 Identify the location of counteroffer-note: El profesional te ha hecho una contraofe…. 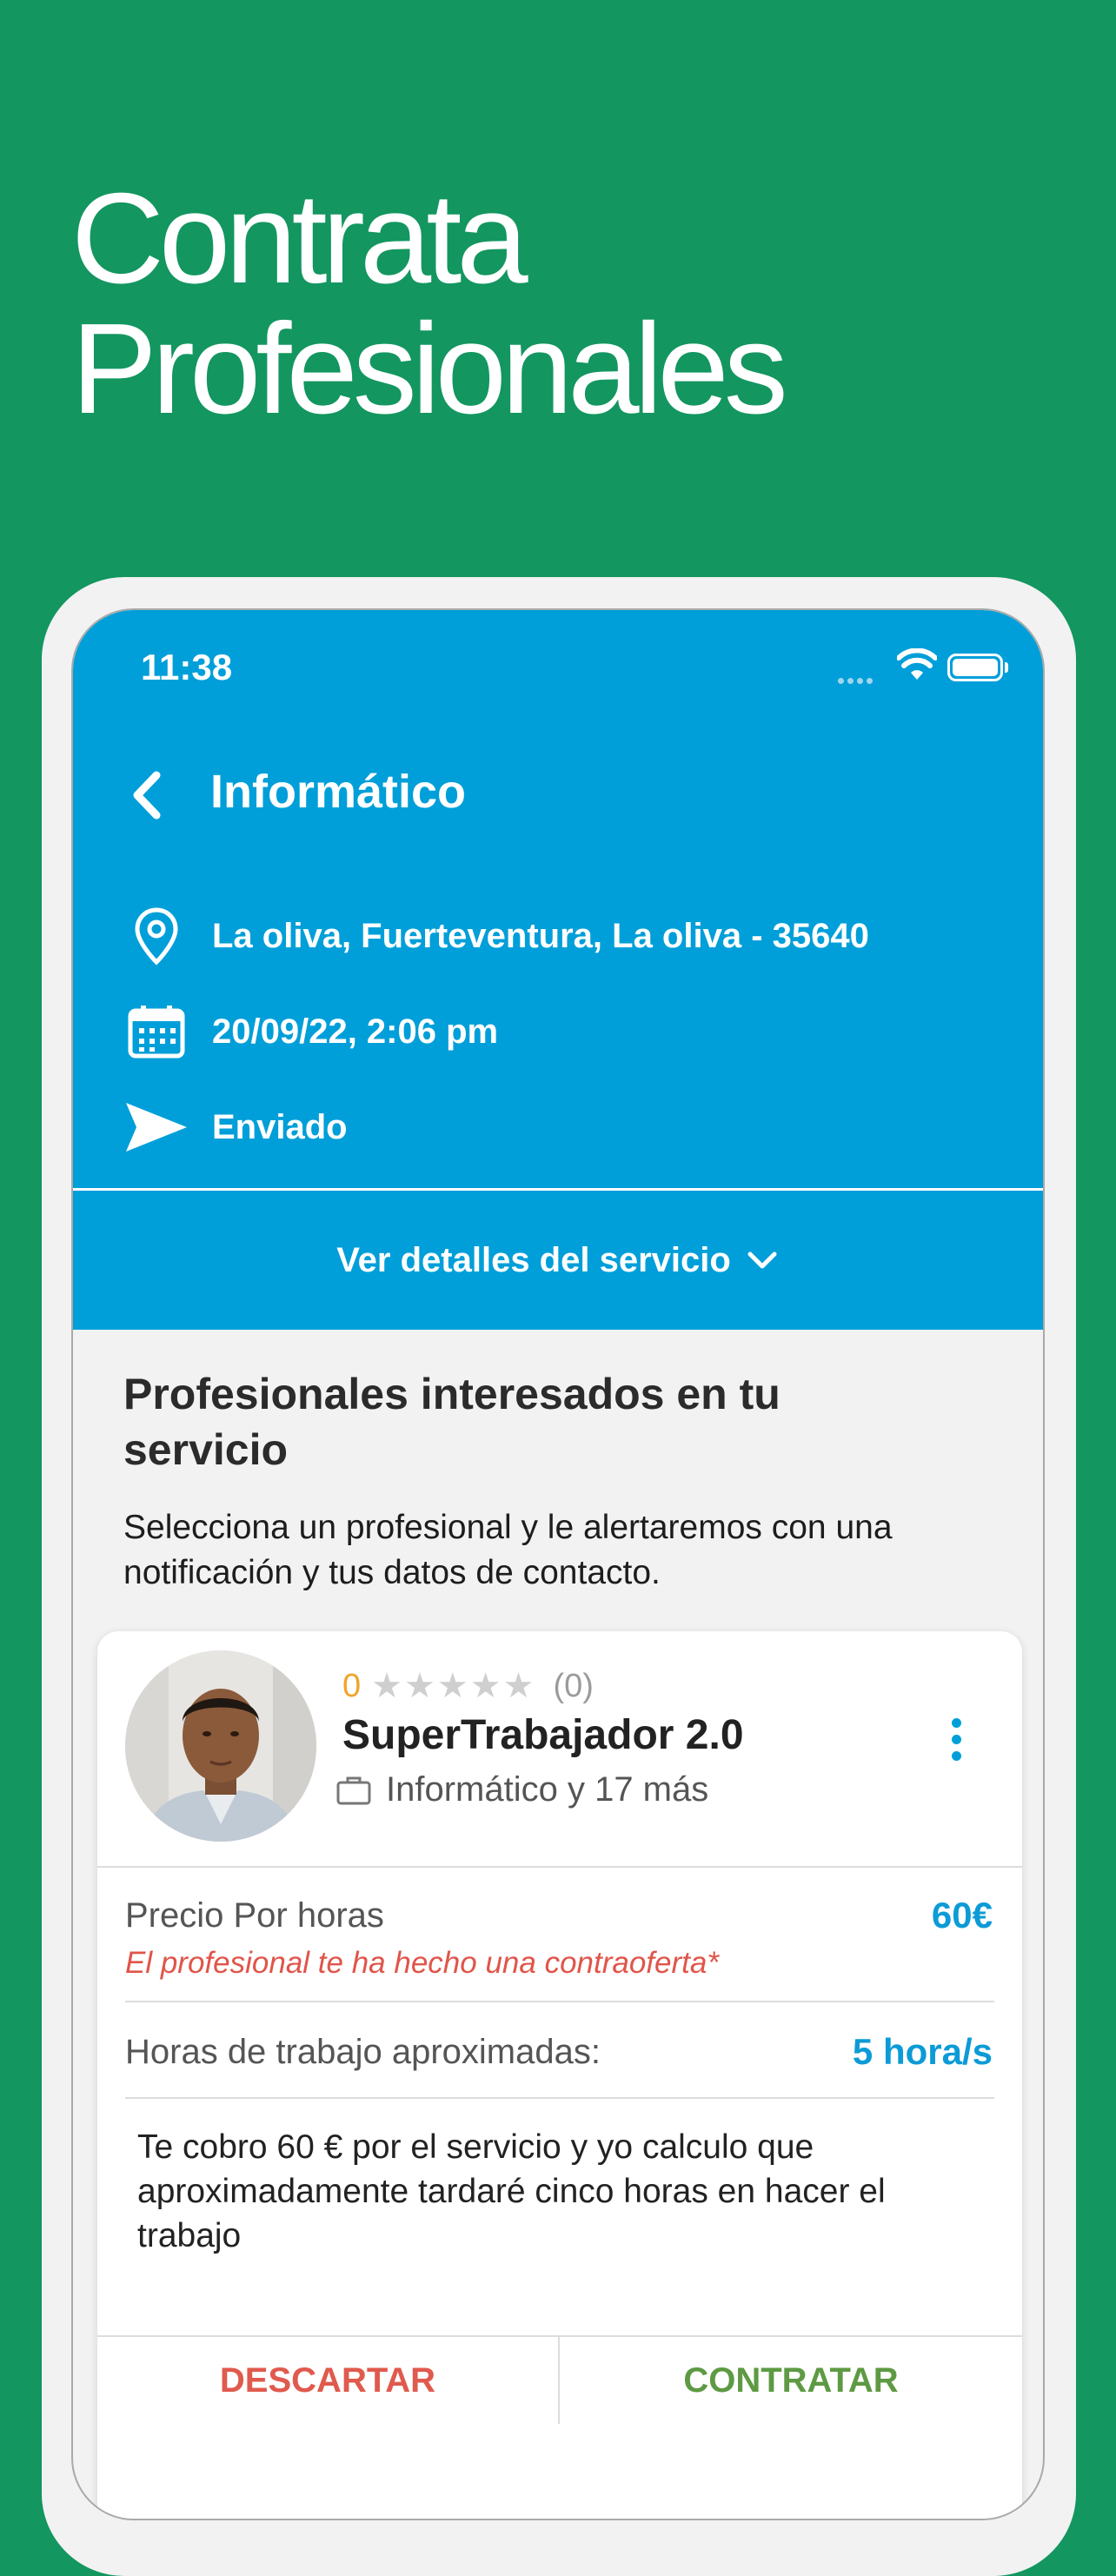
(422, 1963).